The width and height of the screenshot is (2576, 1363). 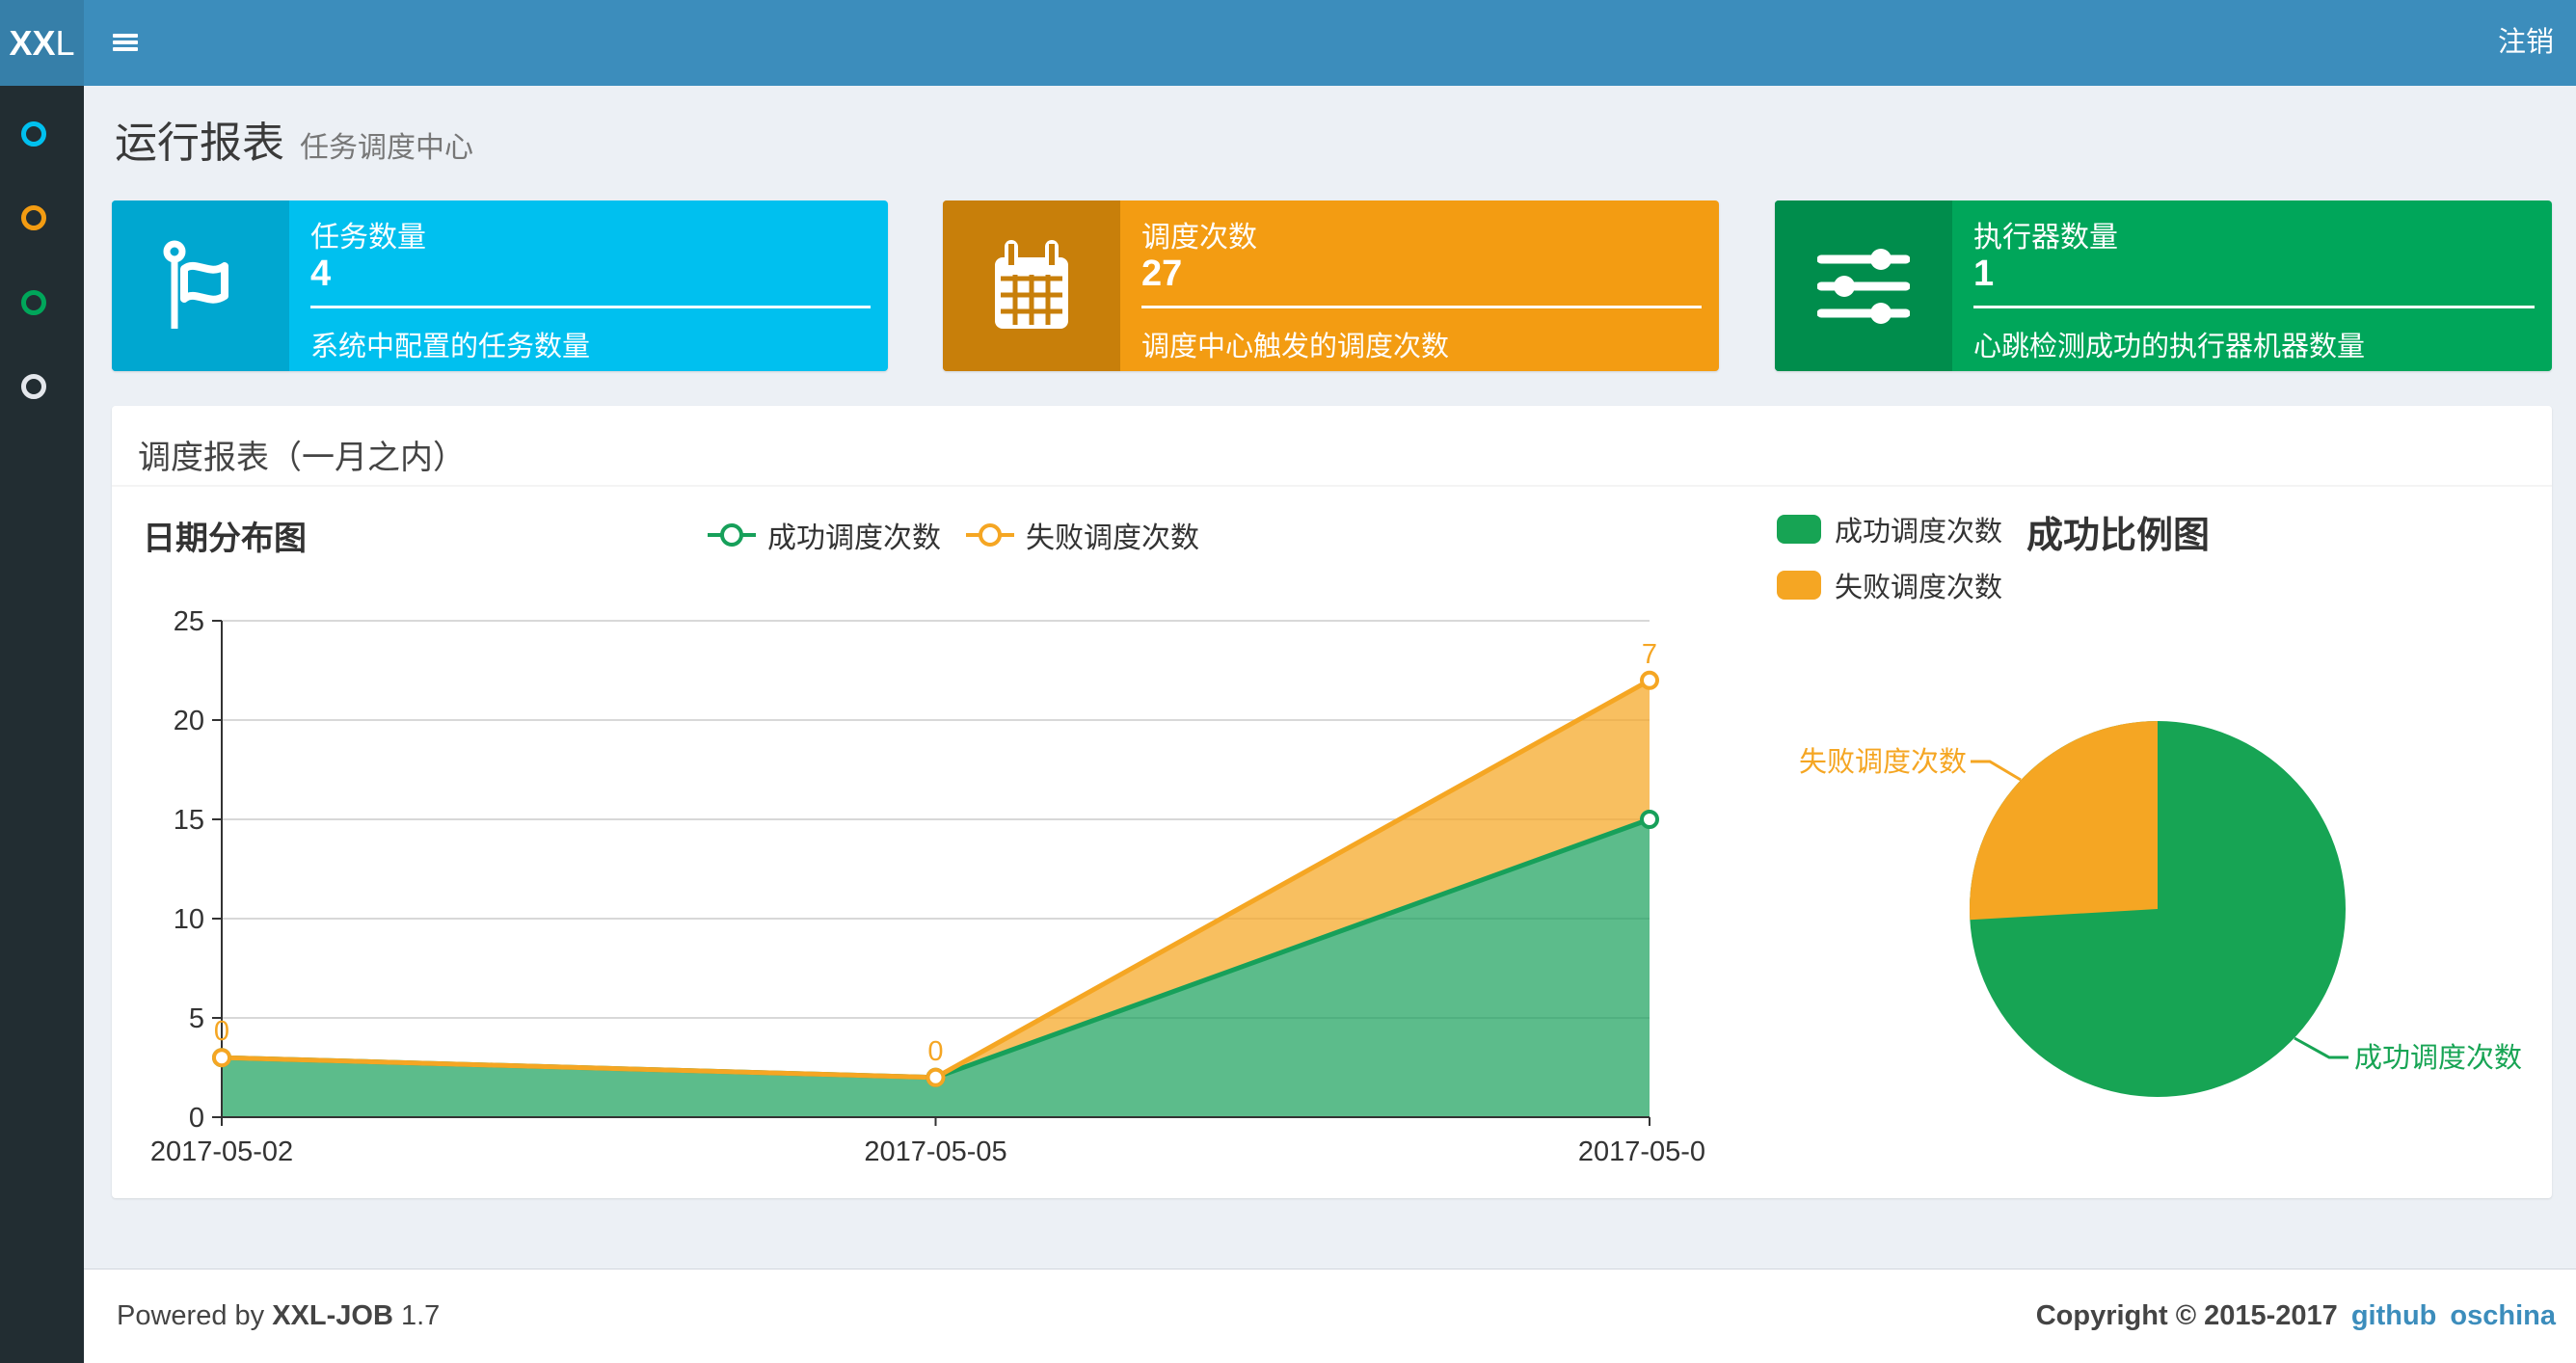 I want to click on info-box-label: 调度次数, so click(x=1199, y=238).